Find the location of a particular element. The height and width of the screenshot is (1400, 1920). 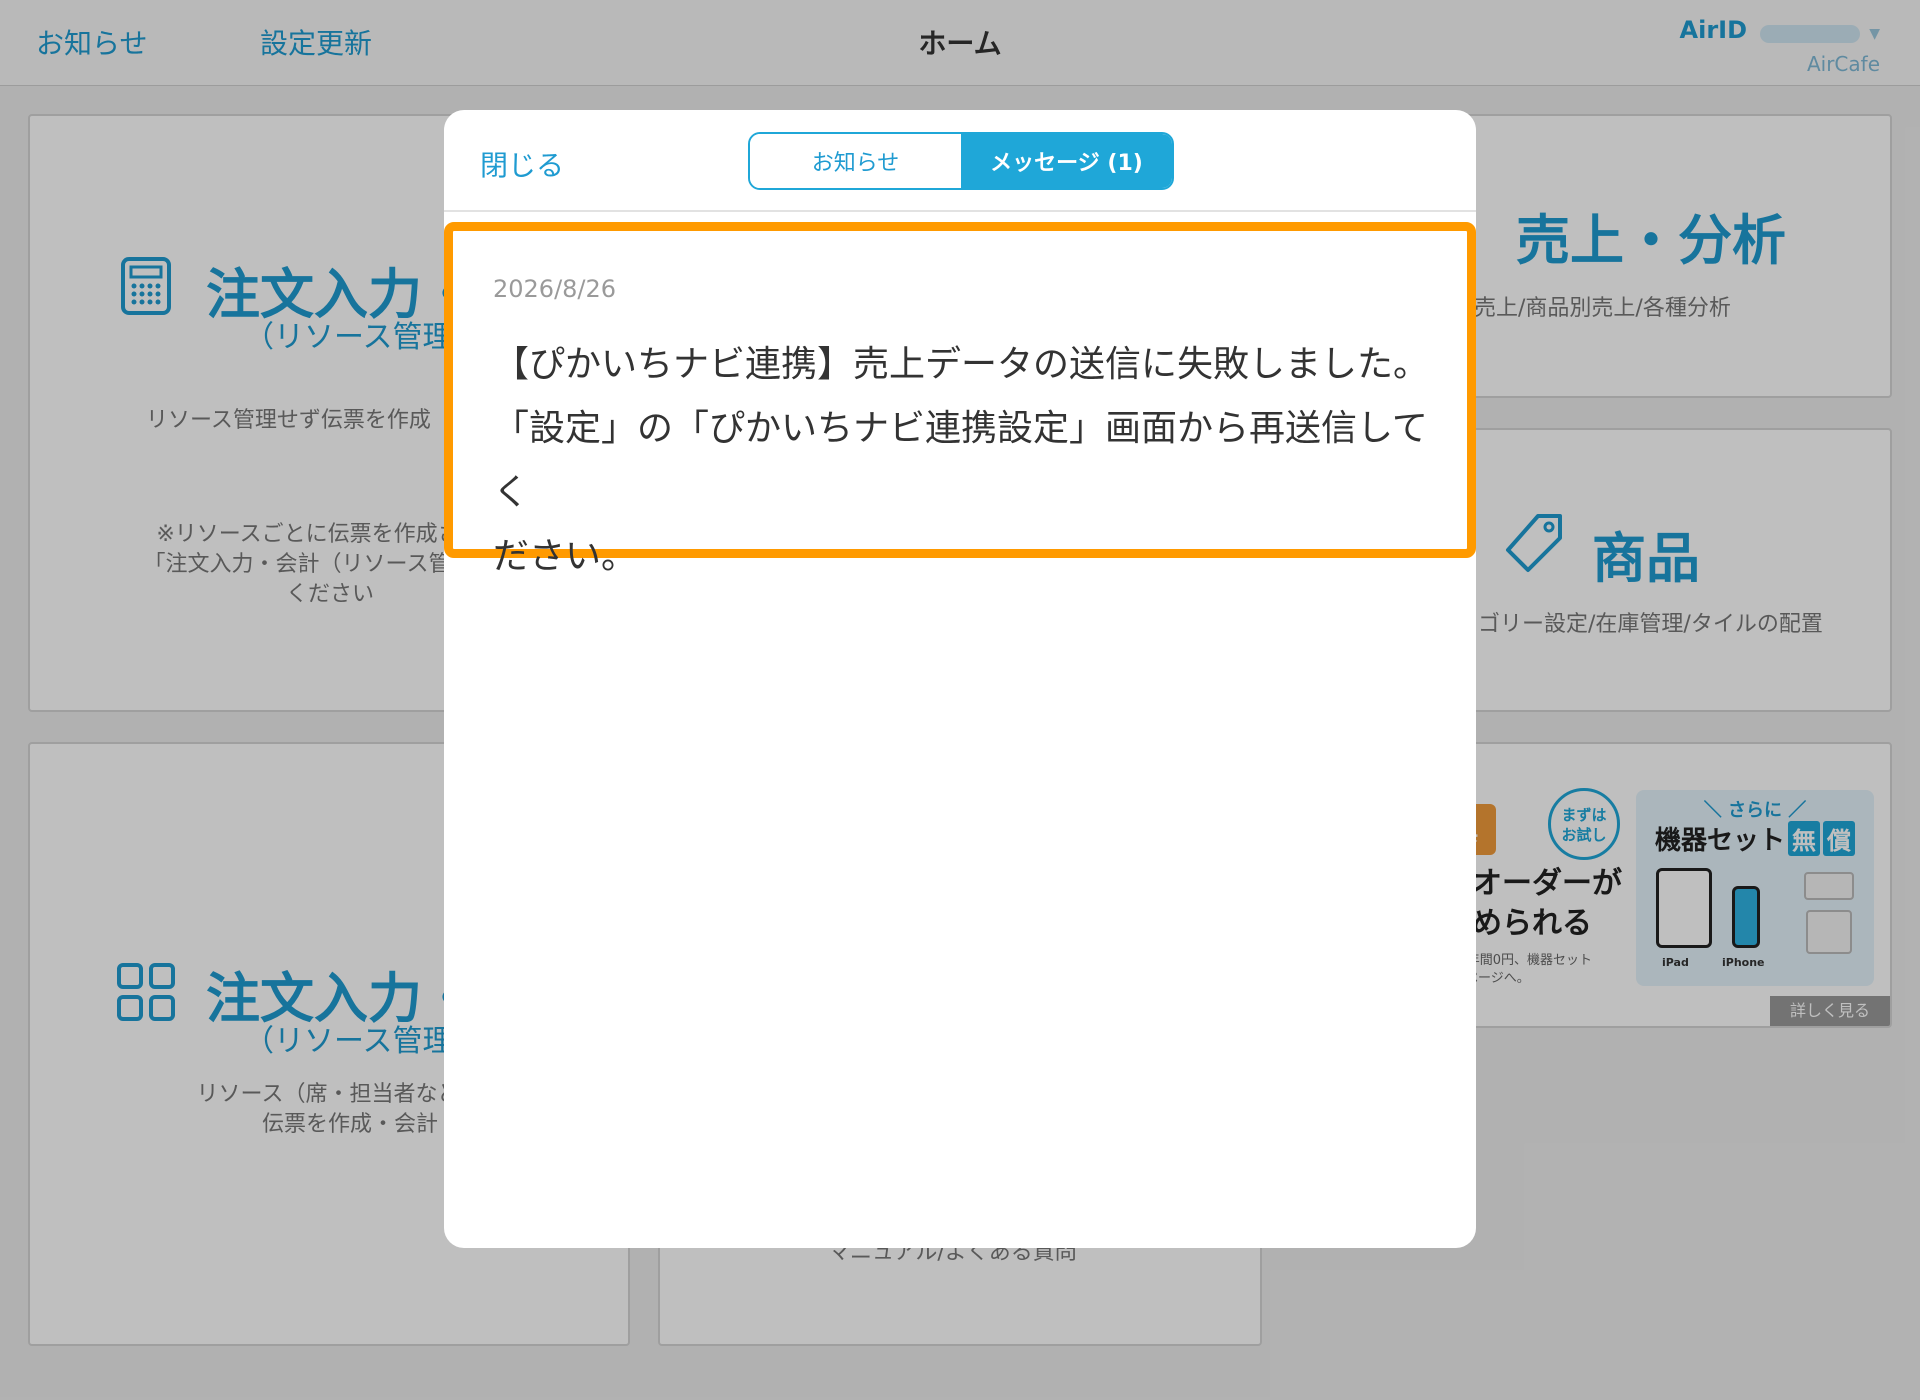

message-date: 2026/8/26 is located at coordinates (555, 289).